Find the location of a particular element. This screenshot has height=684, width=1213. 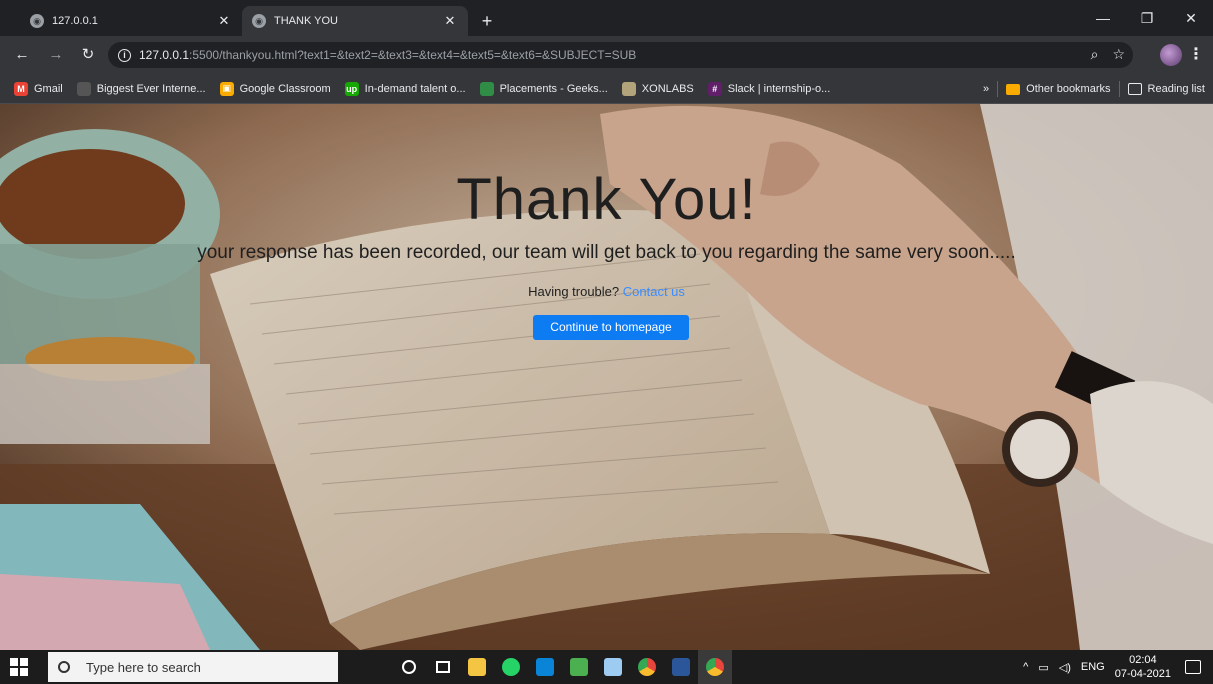

chevron-up-icon: ^ is located at coordinates (1025, 667).